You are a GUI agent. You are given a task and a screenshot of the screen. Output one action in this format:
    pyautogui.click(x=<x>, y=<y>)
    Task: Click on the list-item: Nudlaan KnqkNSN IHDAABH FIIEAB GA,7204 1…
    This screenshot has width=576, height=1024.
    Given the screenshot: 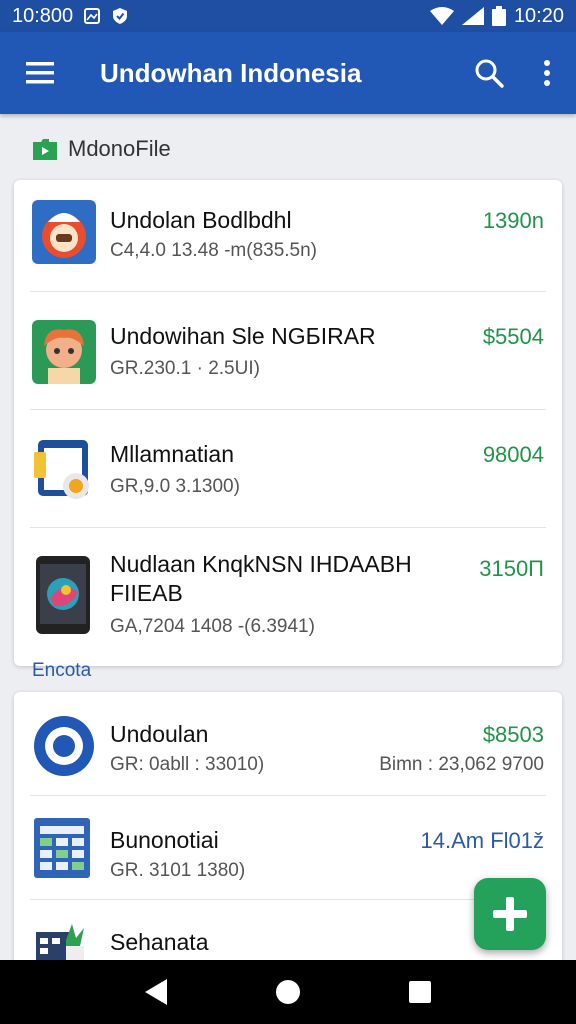 What is the action you would take?
    pyautogui.click(x=288, y=597)
    